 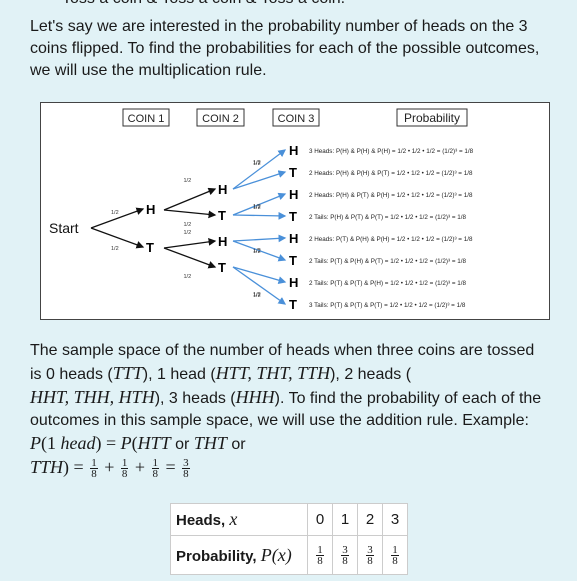 What do you see at coordinates (179, 374) in the screenshot?
I see `text: ), 1 head (` at bounding box center [179, 374].